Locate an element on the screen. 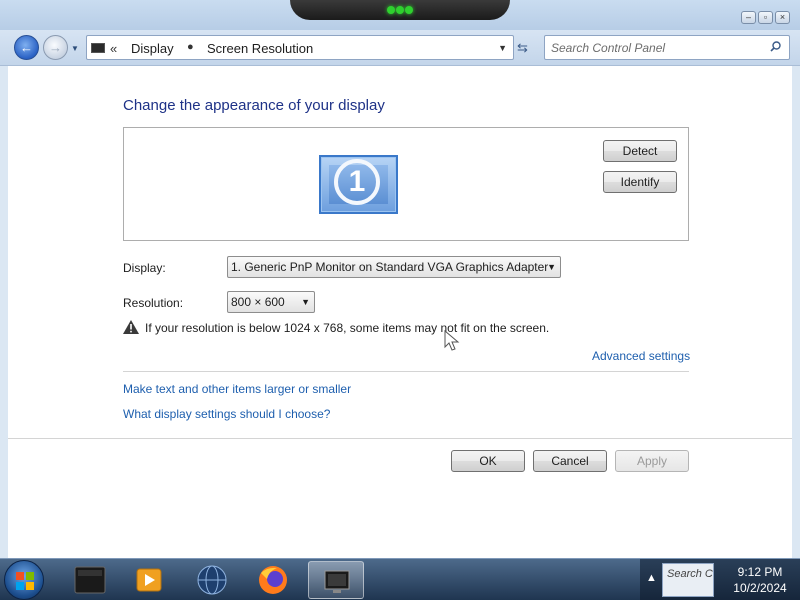  breadcrumb-screen-resolution: Screen Resolution is located at coordinates (260, 48).